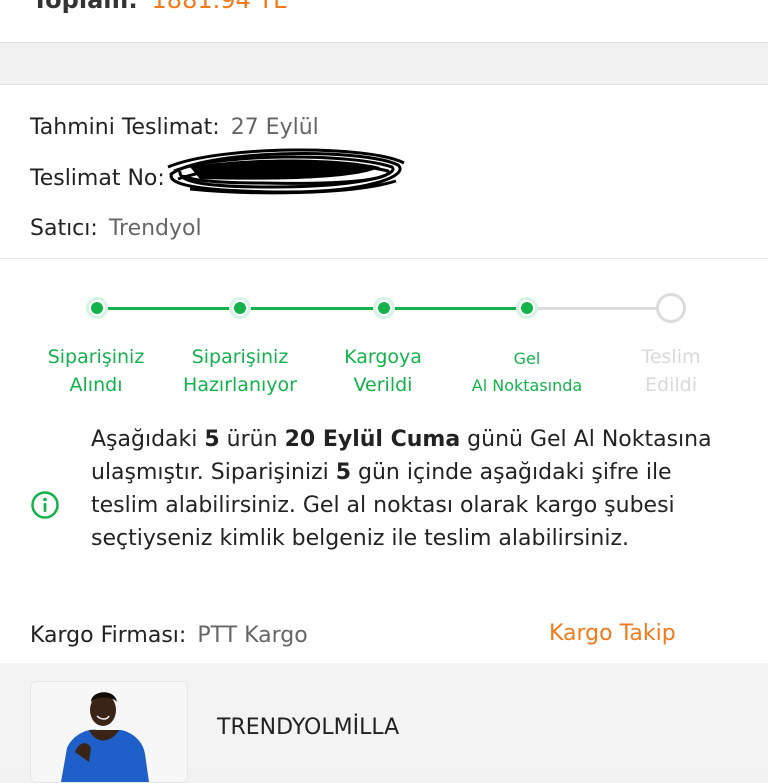  I want to click on progress-line-complete, so click(312, 308).